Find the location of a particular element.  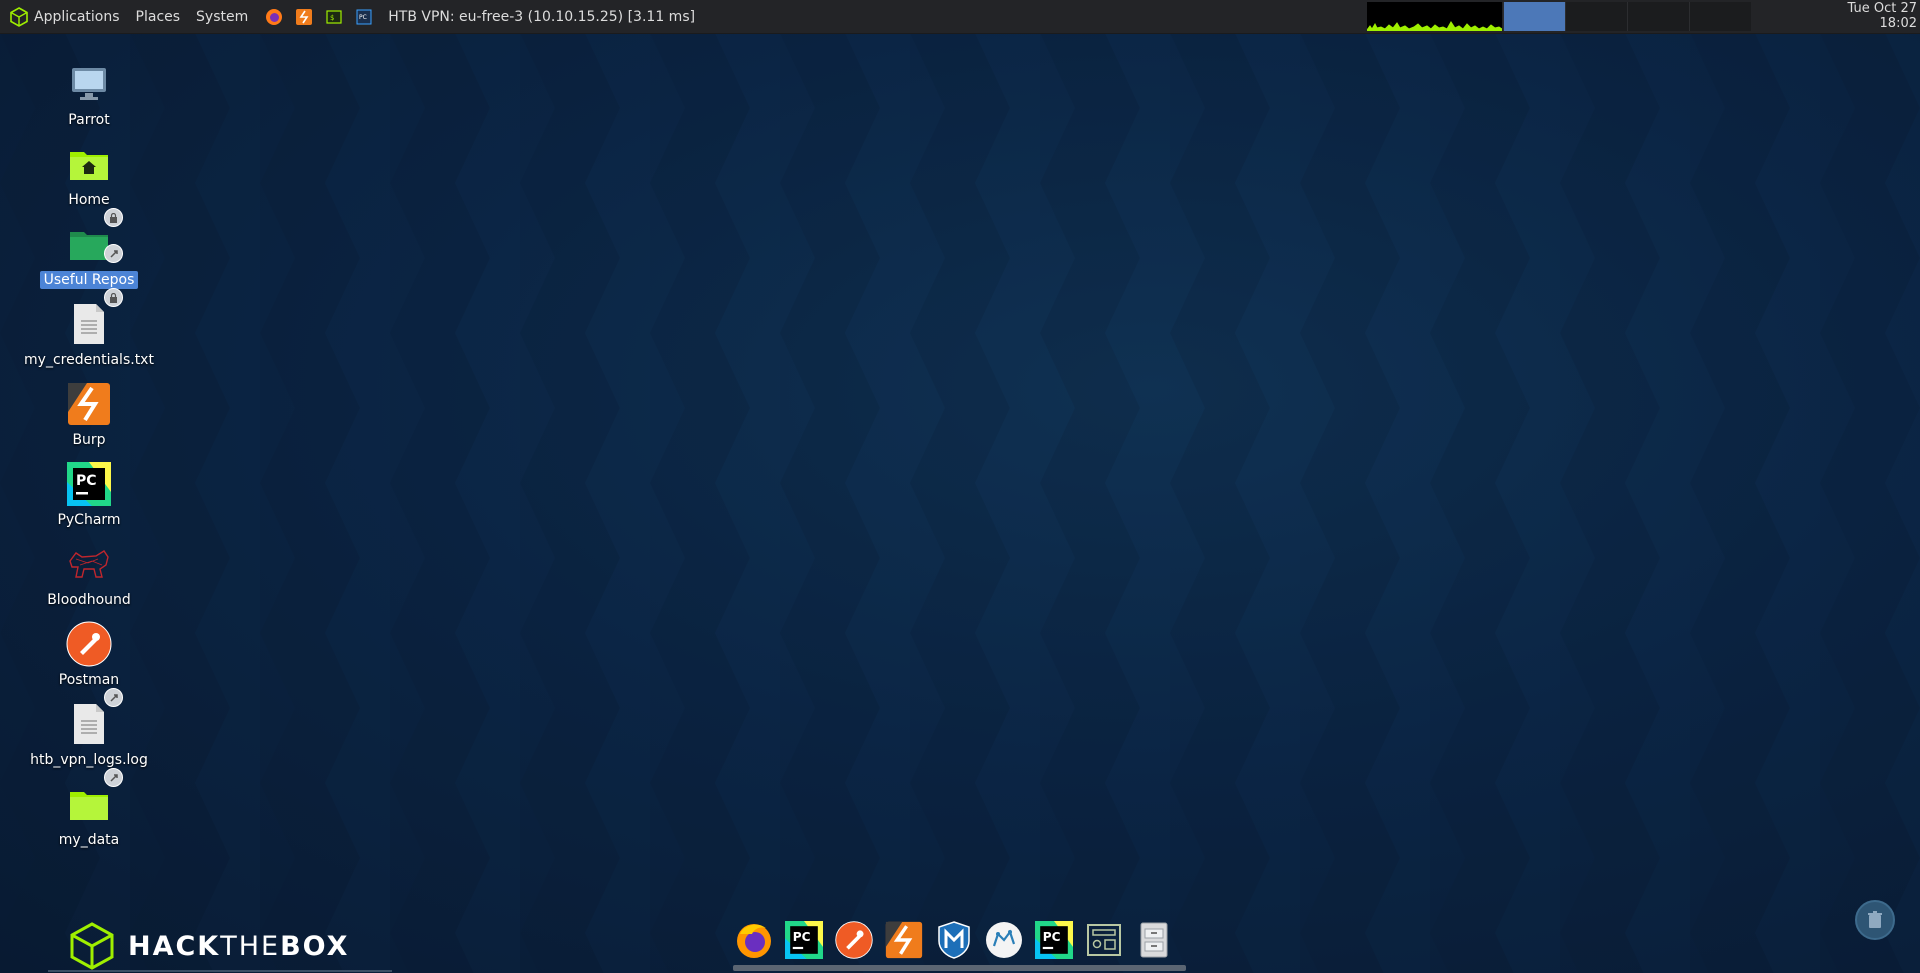

burp-launcher is located at coordinates (304, 17).